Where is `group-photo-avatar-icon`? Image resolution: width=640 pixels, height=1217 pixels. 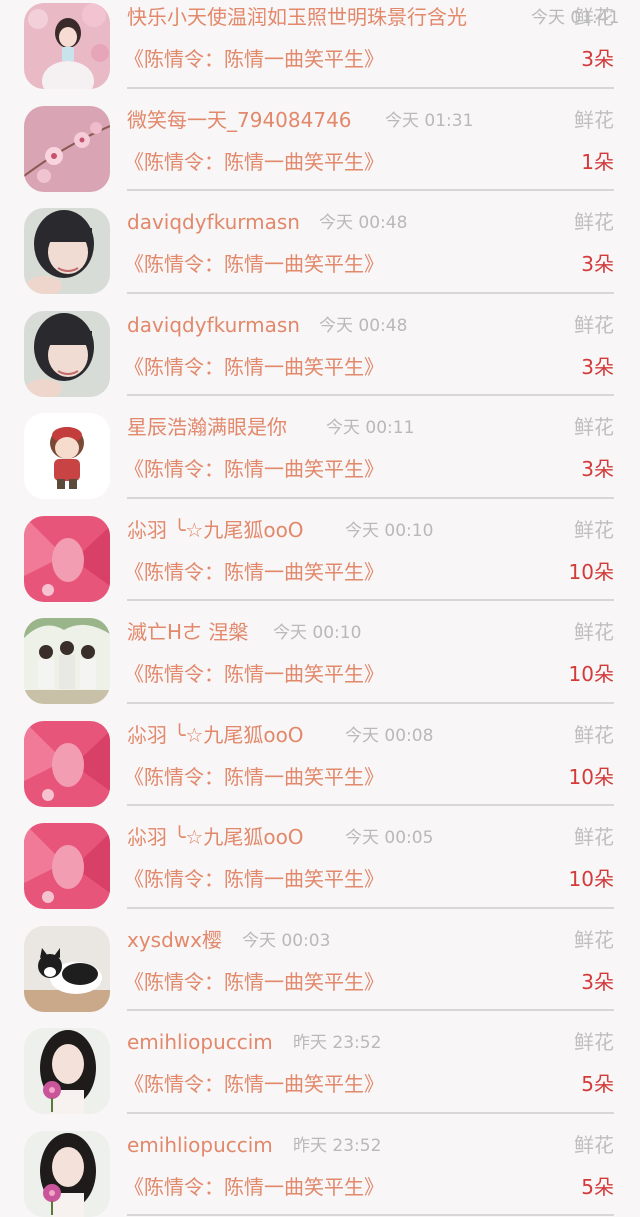 group-photo-avatar-icon is located at coordinates (67, 661).